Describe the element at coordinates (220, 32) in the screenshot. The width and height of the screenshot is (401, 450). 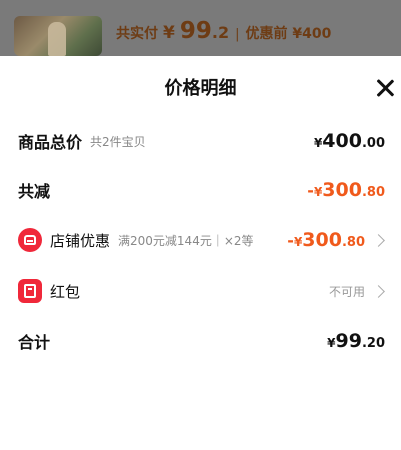
I see `paid-decimal: .2` at that location.